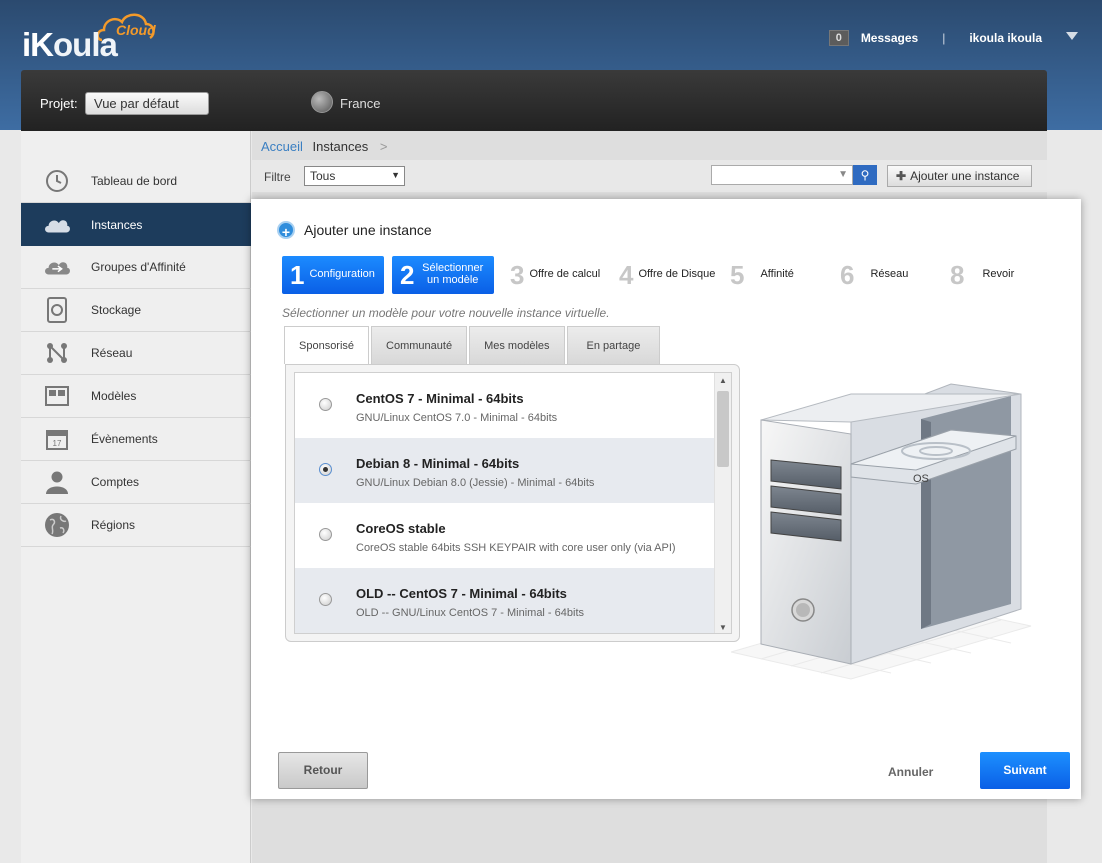  I want to click on dashboard-icon, so click(57, 181).